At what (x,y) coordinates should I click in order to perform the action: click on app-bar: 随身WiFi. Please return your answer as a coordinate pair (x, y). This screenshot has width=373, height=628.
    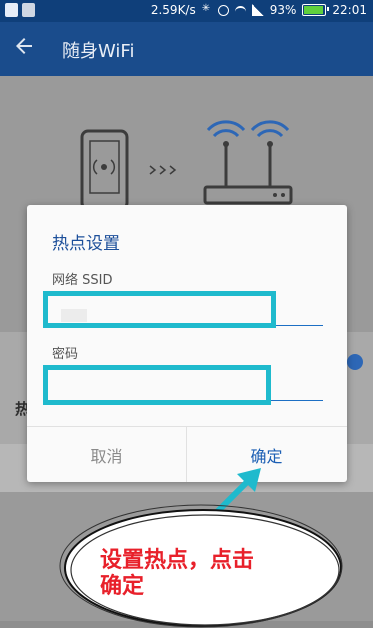
    Looking at the image, I should click on (186, 49).